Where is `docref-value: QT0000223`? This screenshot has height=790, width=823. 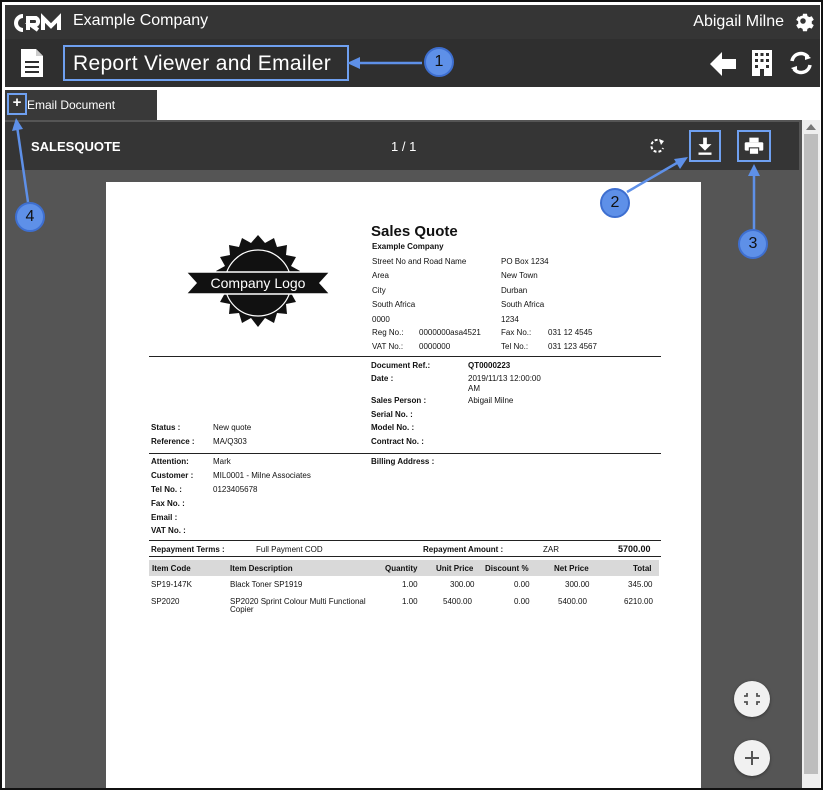
docref-value: QT0000223 is located at coordinates (489, 365).